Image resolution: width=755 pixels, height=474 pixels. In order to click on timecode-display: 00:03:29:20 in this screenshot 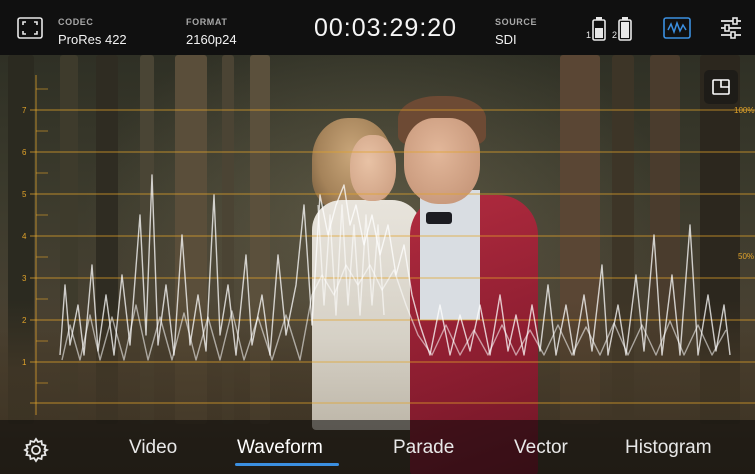, I will do `click(386, 28)`.